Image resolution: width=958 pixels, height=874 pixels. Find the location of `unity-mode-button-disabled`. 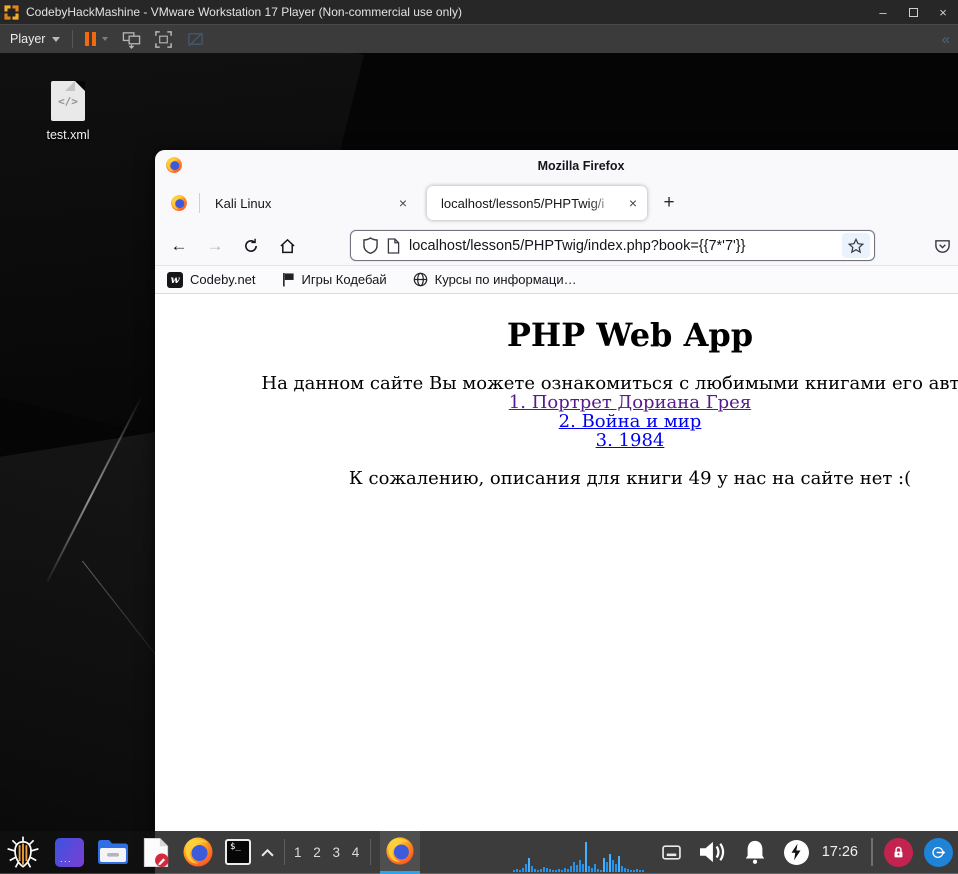

unity-mode-button-disabled is located at coordinates (195, 39).